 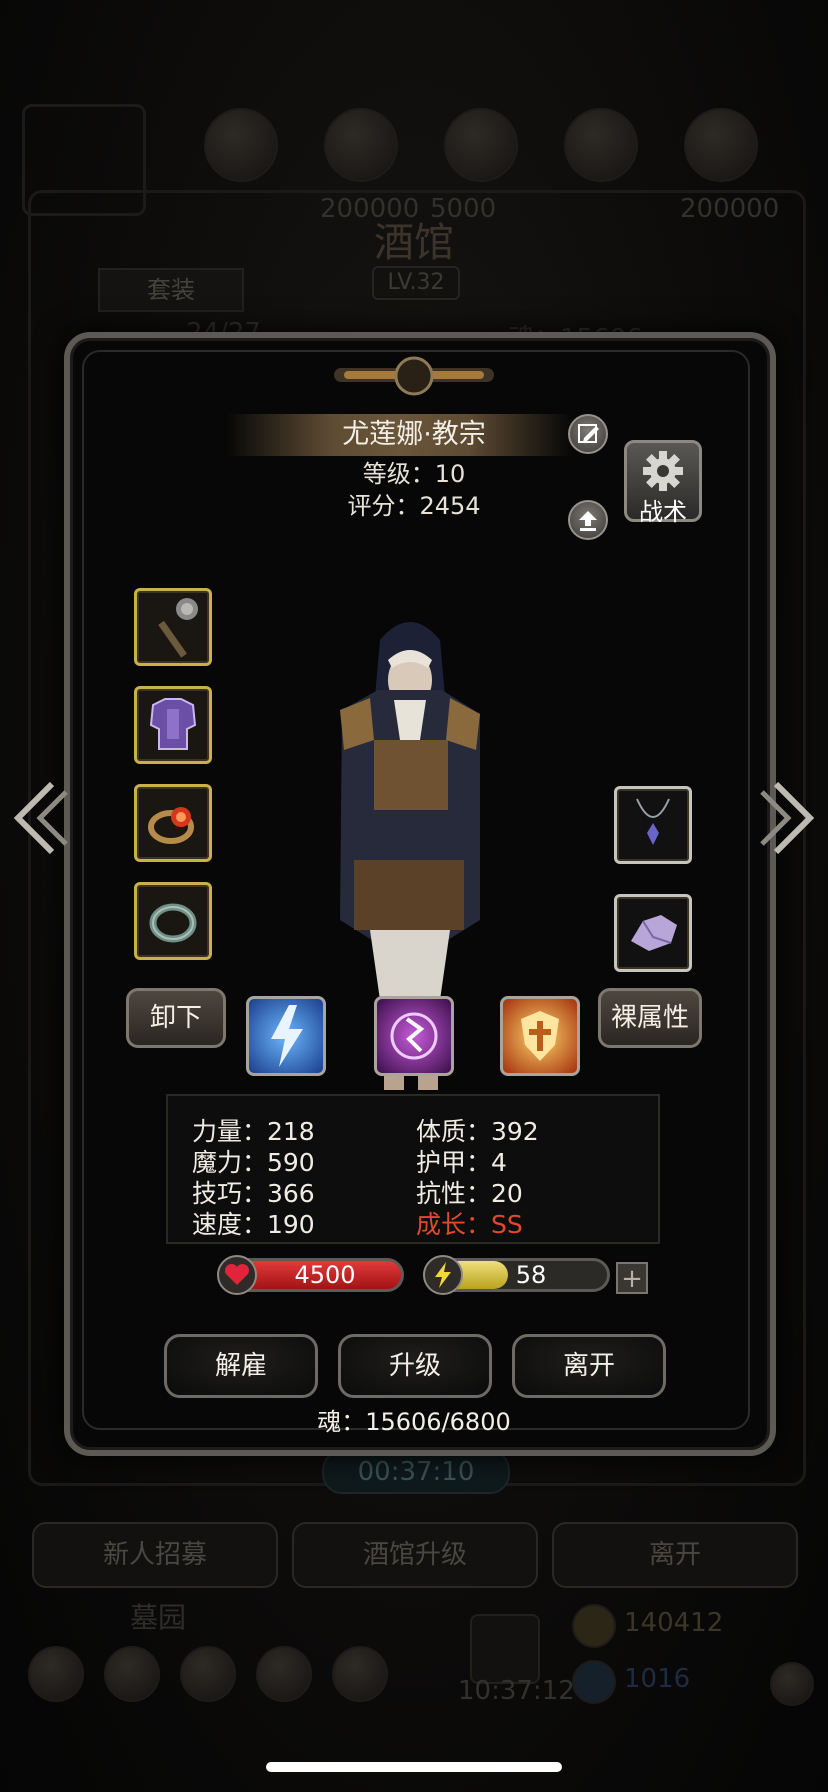 I want to click on jade-ring-icon, so click(x=173, y=923).